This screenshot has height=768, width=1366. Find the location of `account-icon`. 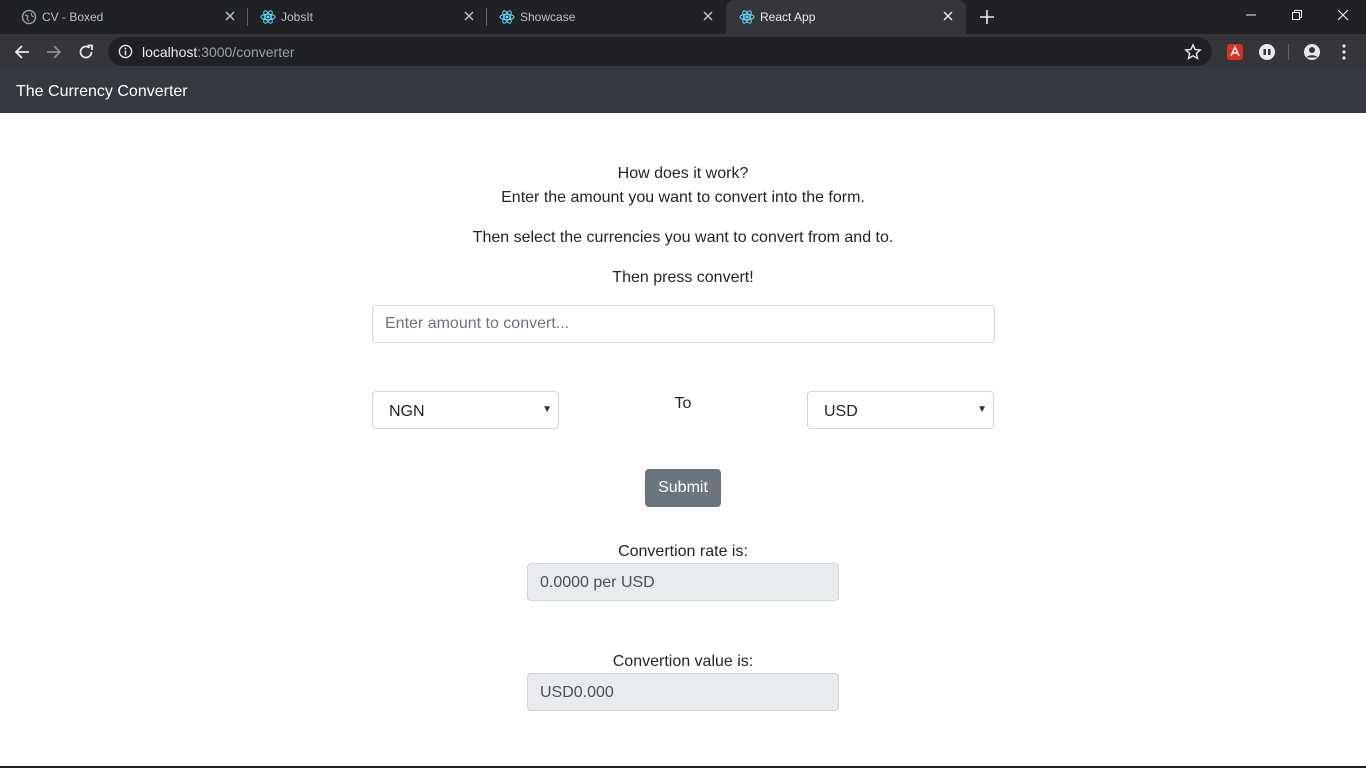

account-icon is located at coordinates (1312, 52).